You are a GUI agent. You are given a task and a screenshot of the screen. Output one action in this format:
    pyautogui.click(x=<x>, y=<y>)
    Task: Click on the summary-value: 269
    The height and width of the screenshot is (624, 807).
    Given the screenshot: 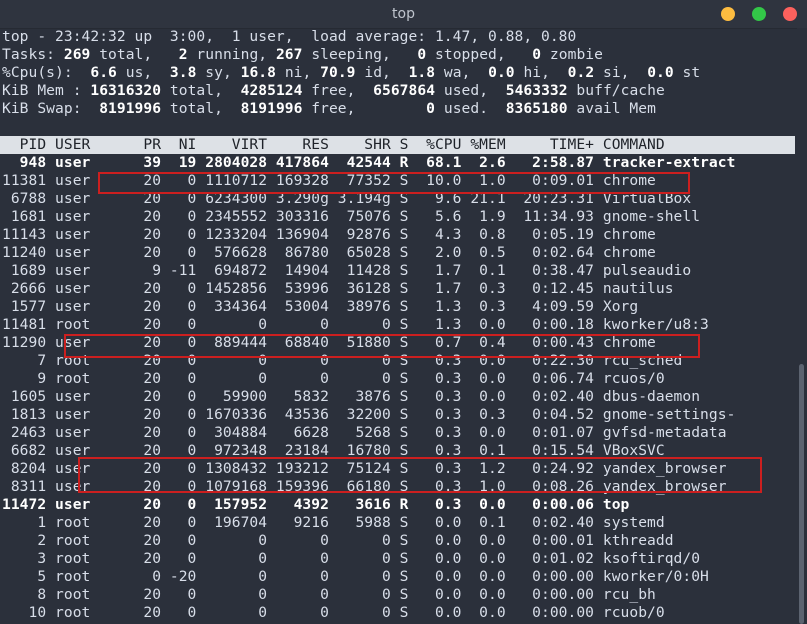 What is the action you would take?
    pyautogui.click(x=77, y=54)
    